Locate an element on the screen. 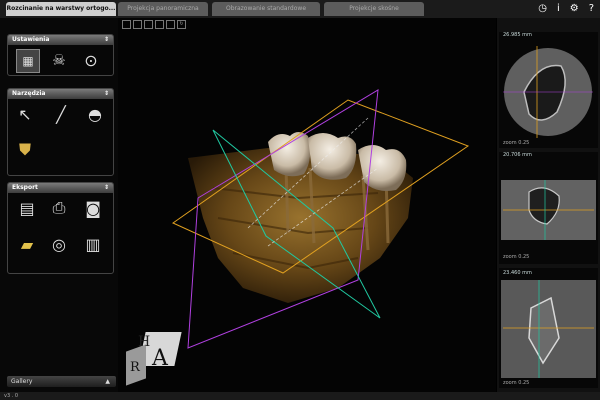 The image size is (600, 400). slice-view-3: 23.460 mm zoom 0.25 is located at coordinates (548, 328).